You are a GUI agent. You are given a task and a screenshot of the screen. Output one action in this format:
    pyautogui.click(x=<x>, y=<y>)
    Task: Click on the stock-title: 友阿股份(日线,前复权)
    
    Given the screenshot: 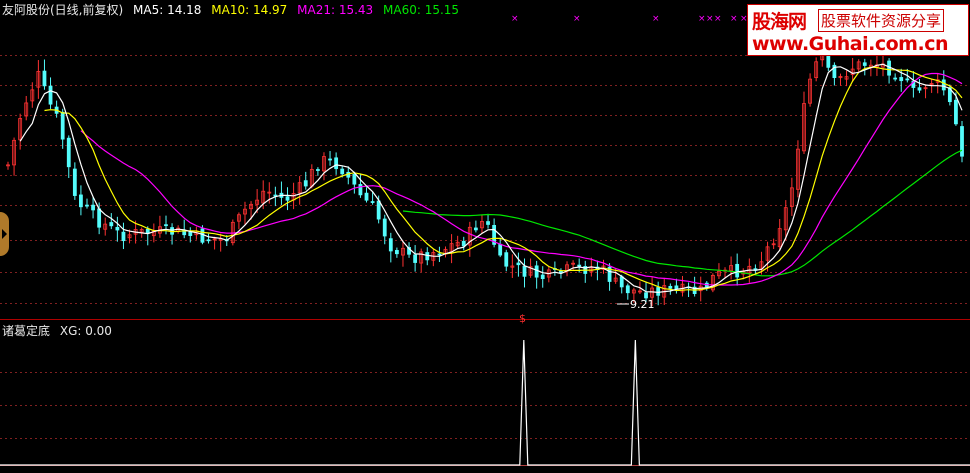 What is the action you would take?
    pyautogui.click(x=62, y=10)
    